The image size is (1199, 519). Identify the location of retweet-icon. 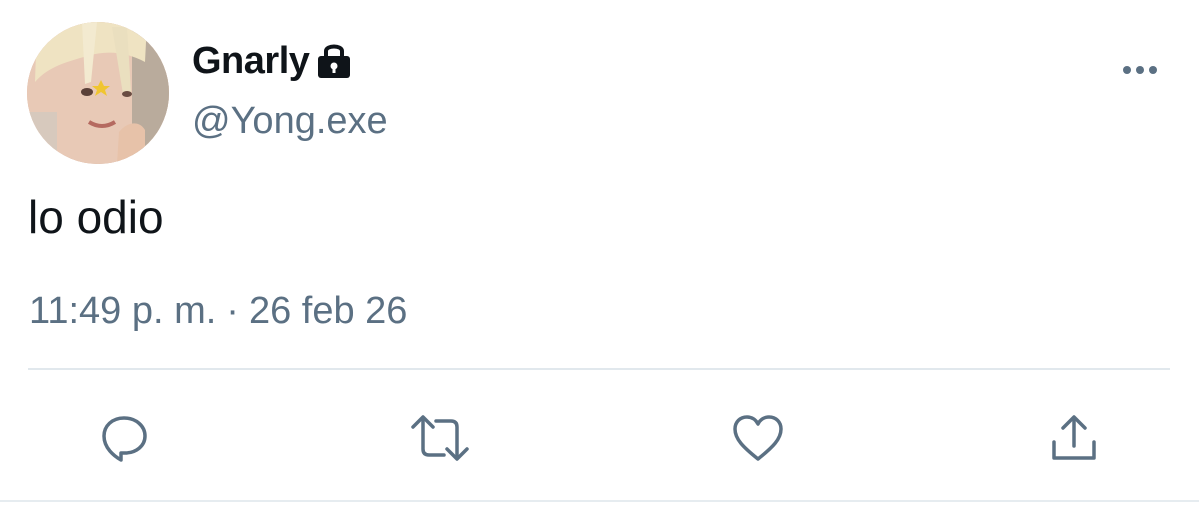
(440, 438).